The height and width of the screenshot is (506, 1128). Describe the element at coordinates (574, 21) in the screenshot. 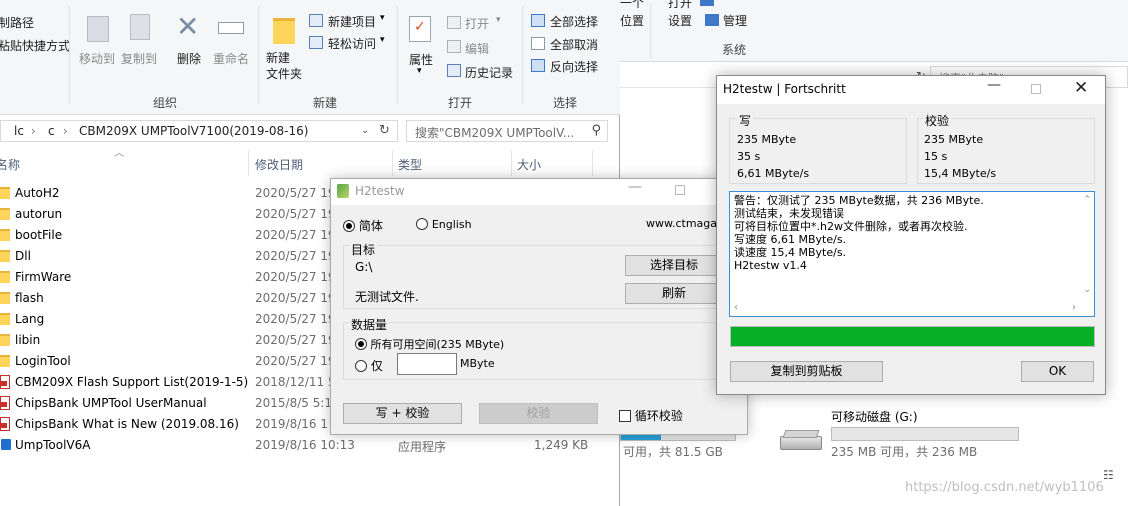

I see `select-all-button: 全部选择` at that location.